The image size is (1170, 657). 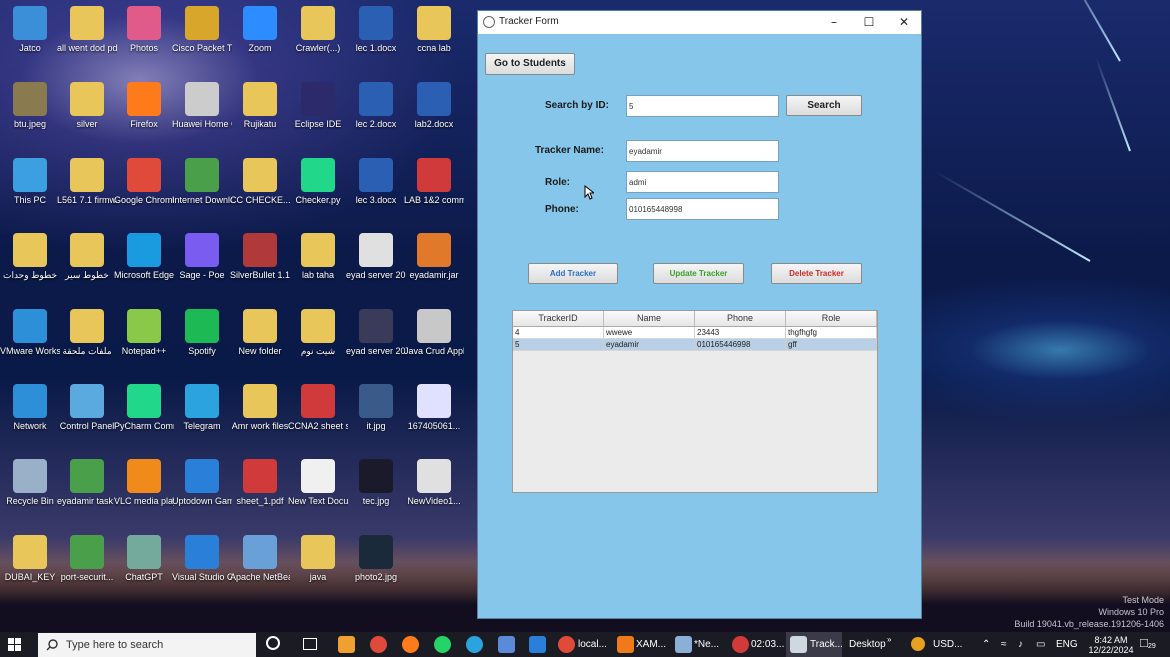 What do you see at coordinates (202, 30) in the screenshot?
I see `desktop-icon: Cisco Packet Tracer` at bounding box center [202, 30].